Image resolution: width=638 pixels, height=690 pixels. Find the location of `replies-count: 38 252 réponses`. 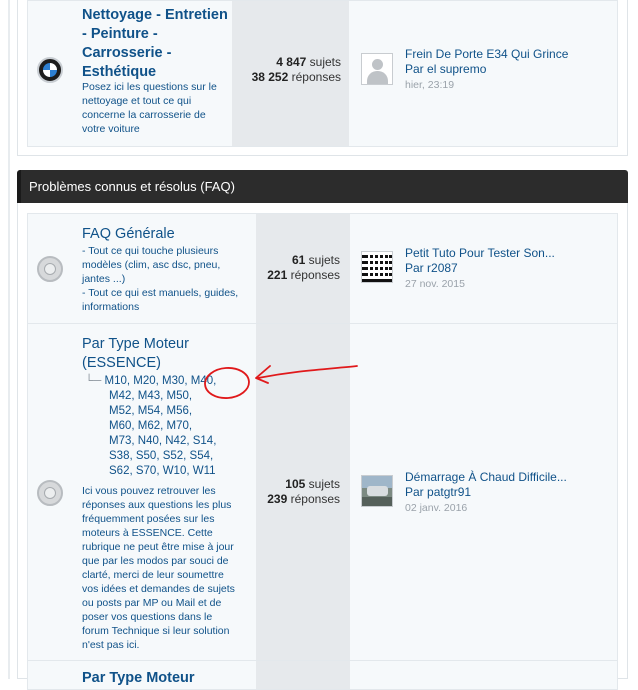

replies-count: 38 252 réponses is located at coordinates (296, 77).